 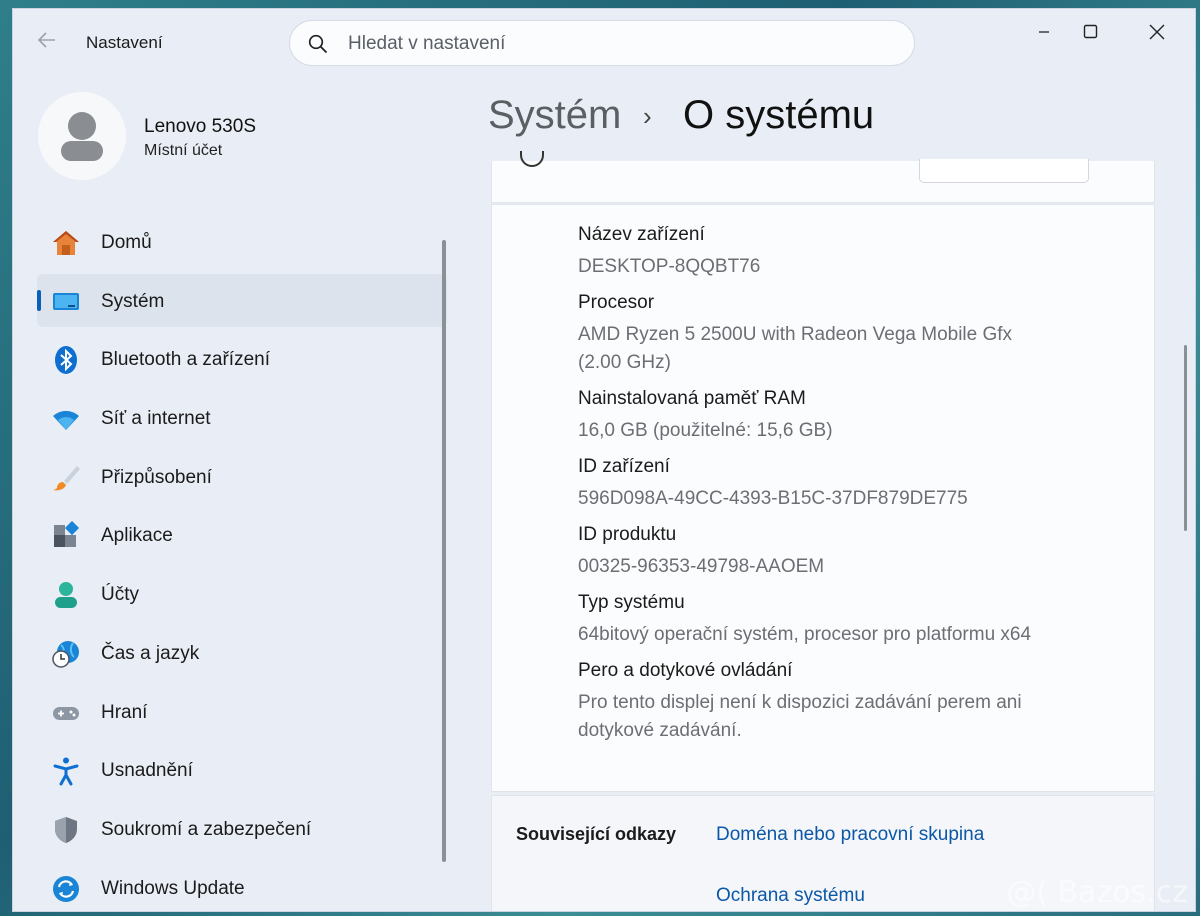 What do you see at coordinates (616, 302) in the screenshot?
I see `spec-label: Procesor` at bounding box center [616, 302].